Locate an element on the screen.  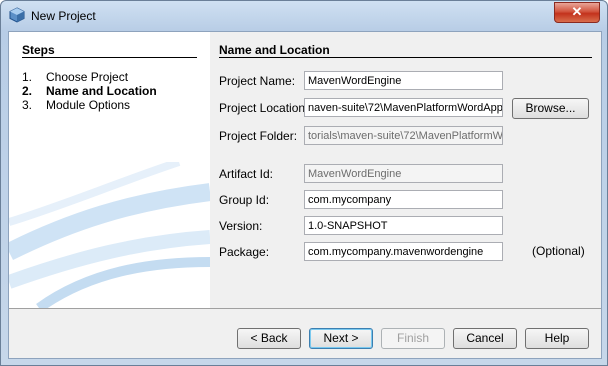
step-name-and-location: 2. Name and Location is located at coordinates (89, 91).